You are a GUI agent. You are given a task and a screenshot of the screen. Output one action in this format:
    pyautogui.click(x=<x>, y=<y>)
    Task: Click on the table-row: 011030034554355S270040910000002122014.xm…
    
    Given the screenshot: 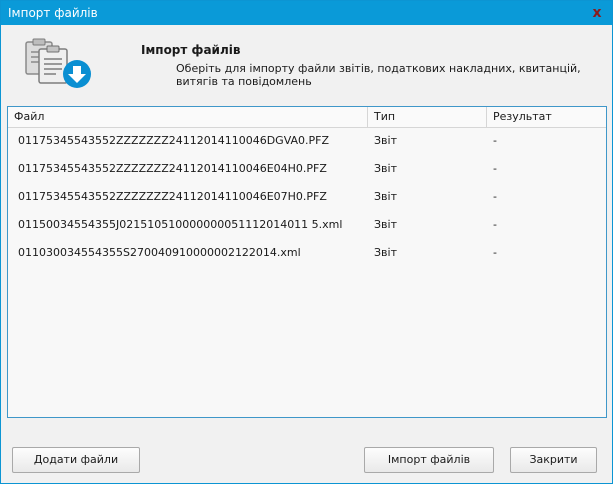 What is the action you would take?
    pyautogui.click(x=307, y=253)
    